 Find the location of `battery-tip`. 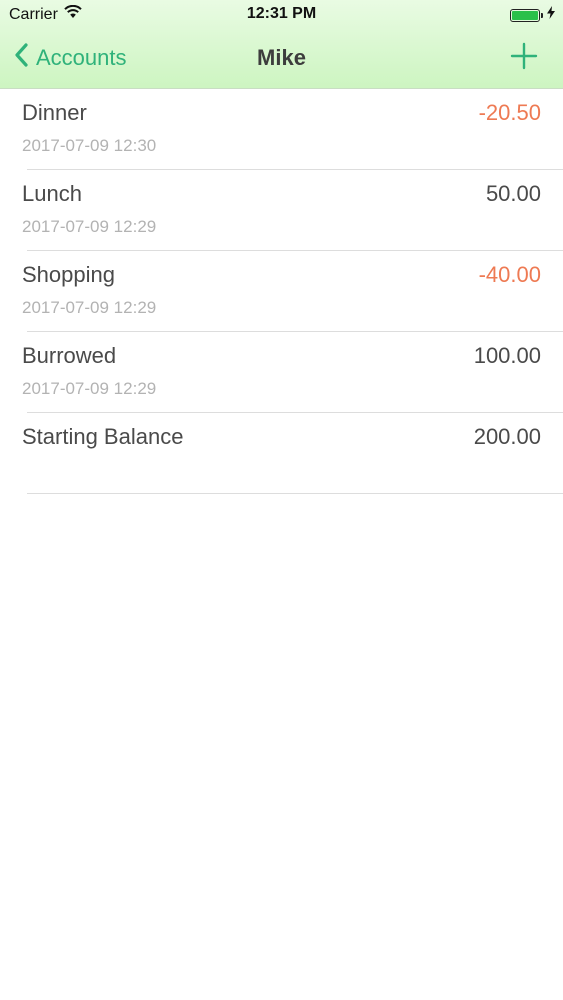

battery-tip is located at coordinates (542, 15).